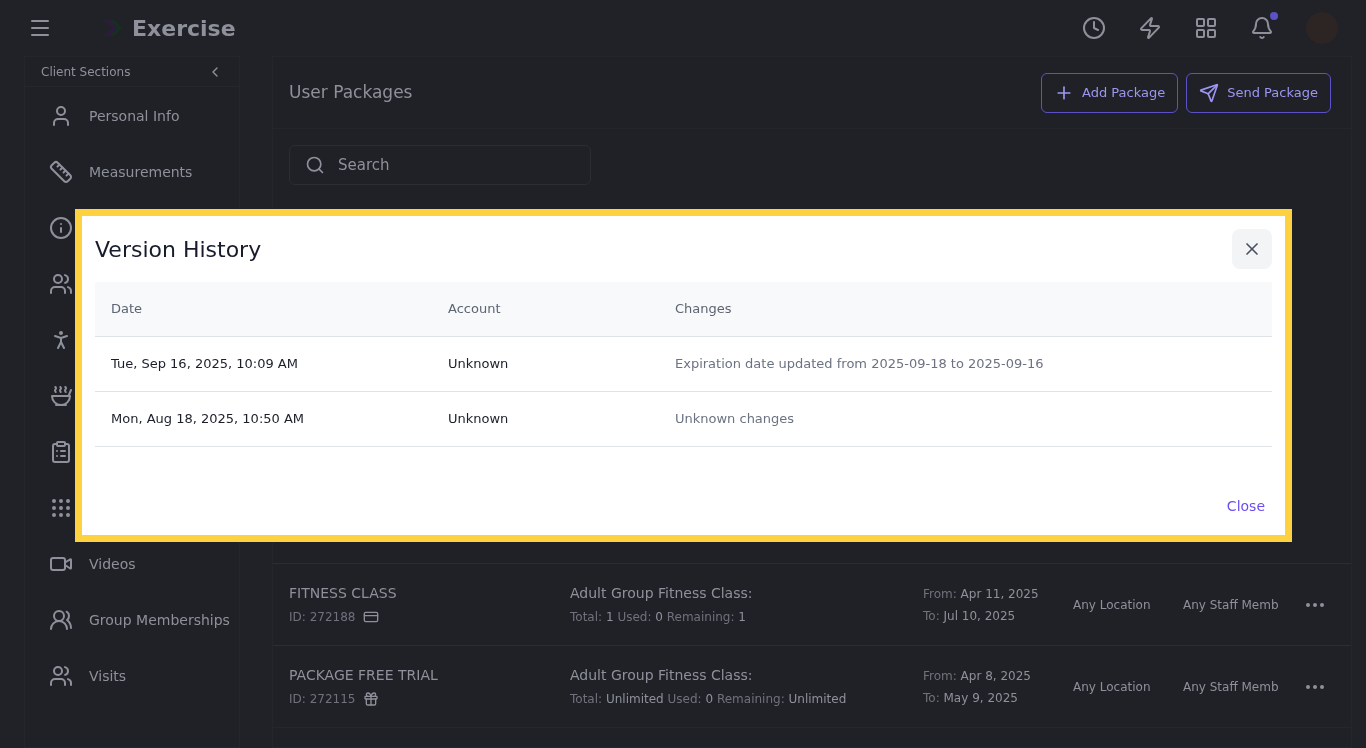 The width and height of the screenshot is (1366, 748). I want to click on column-header: Account, so click(475, 309).